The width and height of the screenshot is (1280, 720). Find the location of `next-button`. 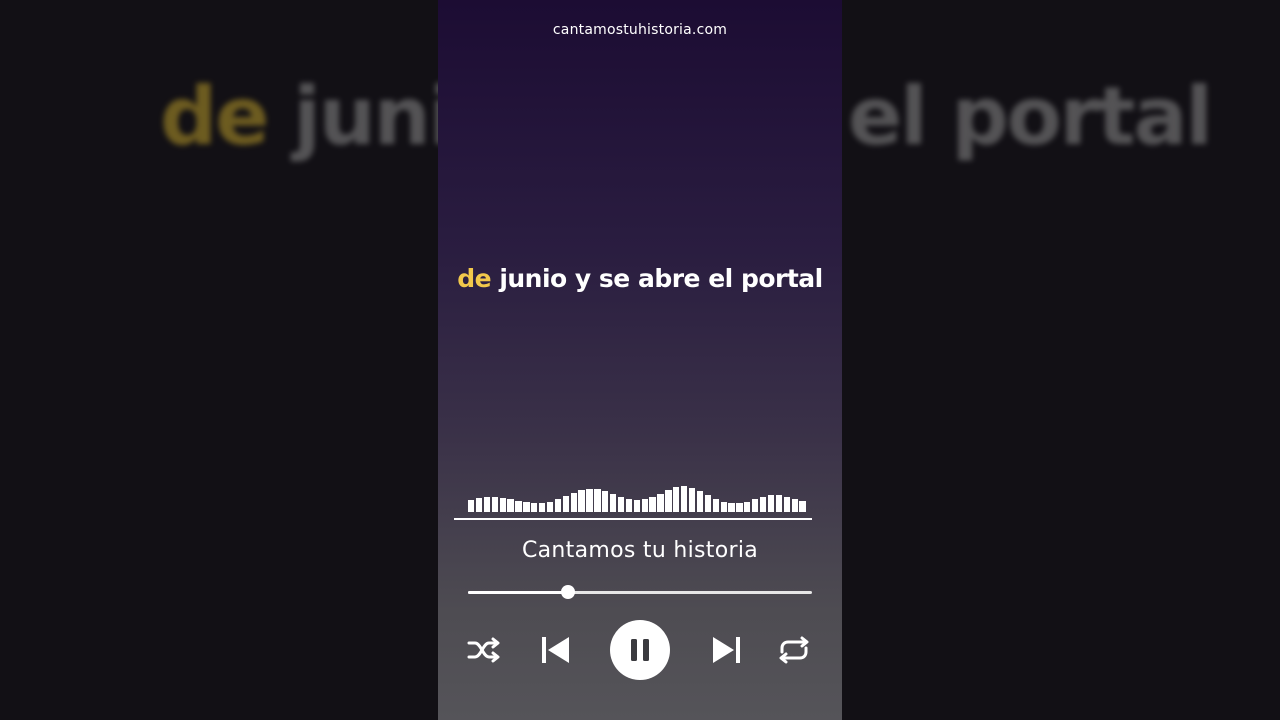

next-button is located at coordinates (726, 650).